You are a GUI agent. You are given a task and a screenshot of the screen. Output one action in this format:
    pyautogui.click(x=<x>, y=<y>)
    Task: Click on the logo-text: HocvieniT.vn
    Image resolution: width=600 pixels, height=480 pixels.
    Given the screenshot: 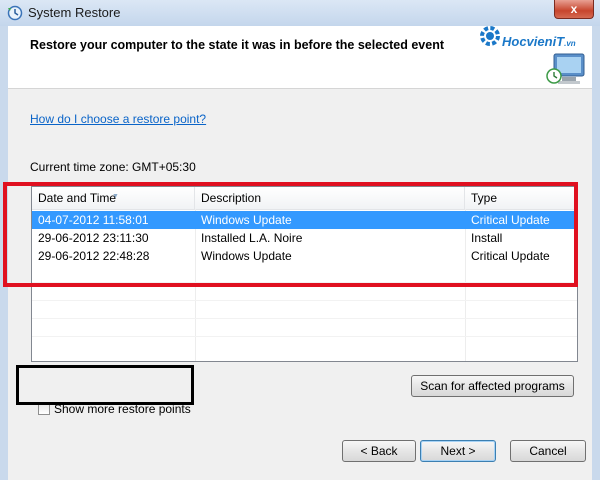 What is the action you would take?
    pyautogui.click(x=539, y=41)
    